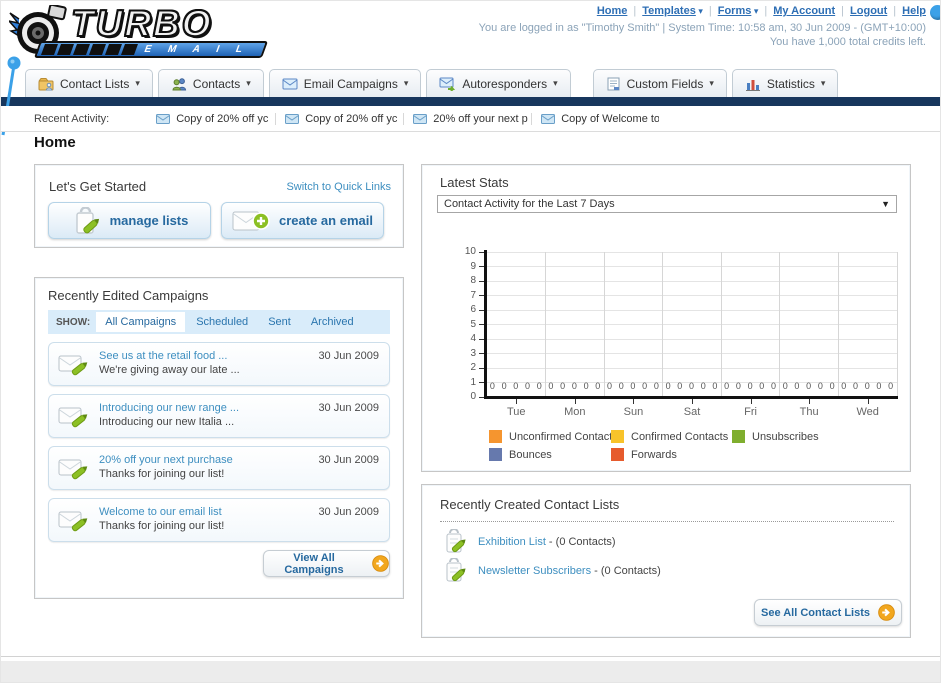  Describe the element at coordinates (595, 118) in the screenshot. I see `recent-activity-item: Copy of Welcome to` at that location.